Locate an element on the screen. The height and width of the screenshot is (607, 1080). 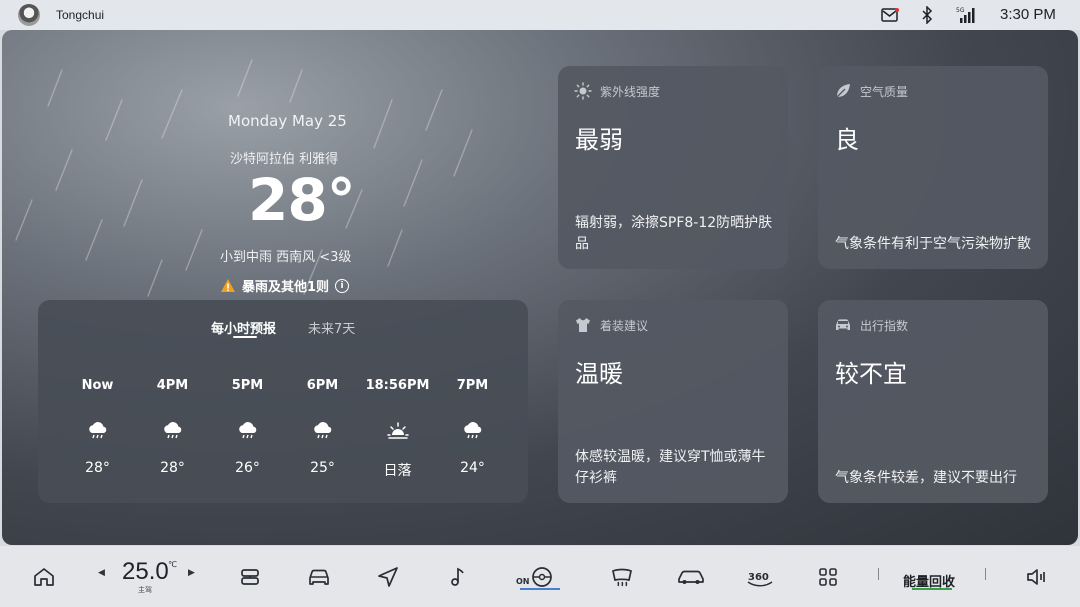
ac-temperature: 25.0 is located at coordinates (145, 571).